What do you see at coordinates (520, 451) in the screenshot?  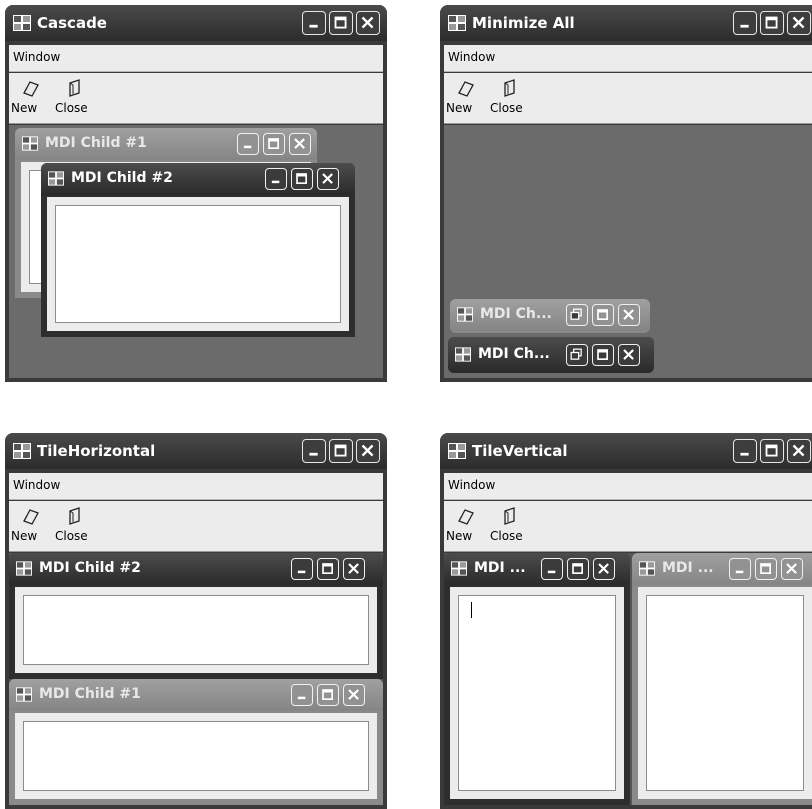 I see `window-title: TileVertical` at bounding box center [520, 451].